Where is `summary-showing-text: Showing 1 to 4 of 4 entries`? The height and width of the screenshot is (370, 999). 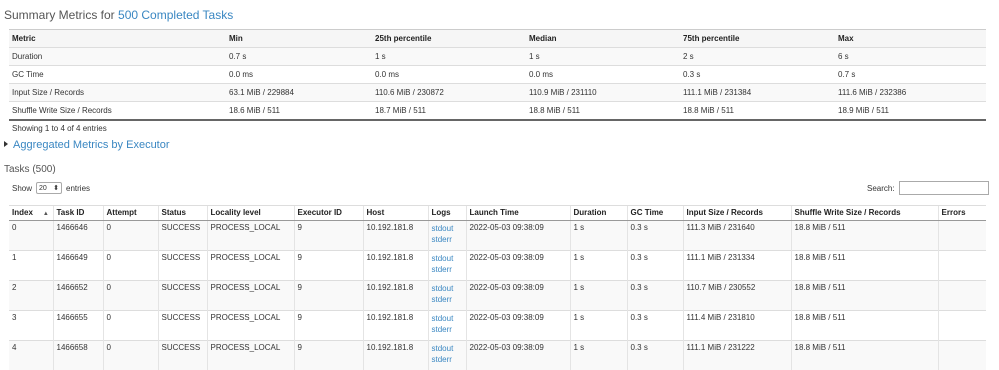 summary-showing-text: Showing 1 to 4 of 4 entries is located at coordinates (59, 128).